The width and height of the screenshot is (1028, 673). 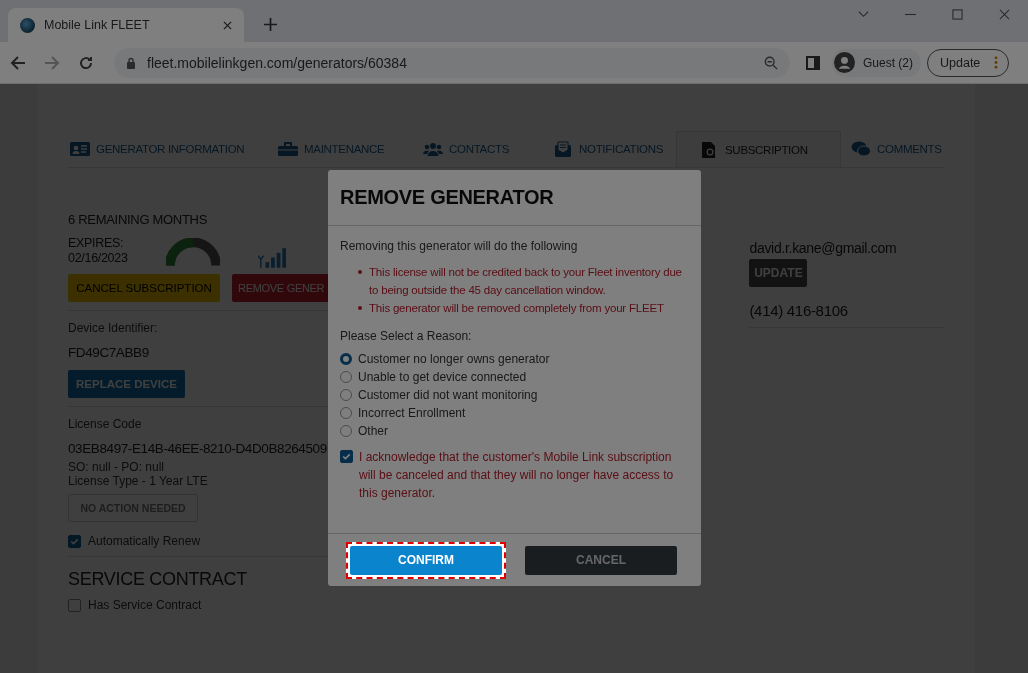 I want to click on person-icon, so click(x=844, y=62).